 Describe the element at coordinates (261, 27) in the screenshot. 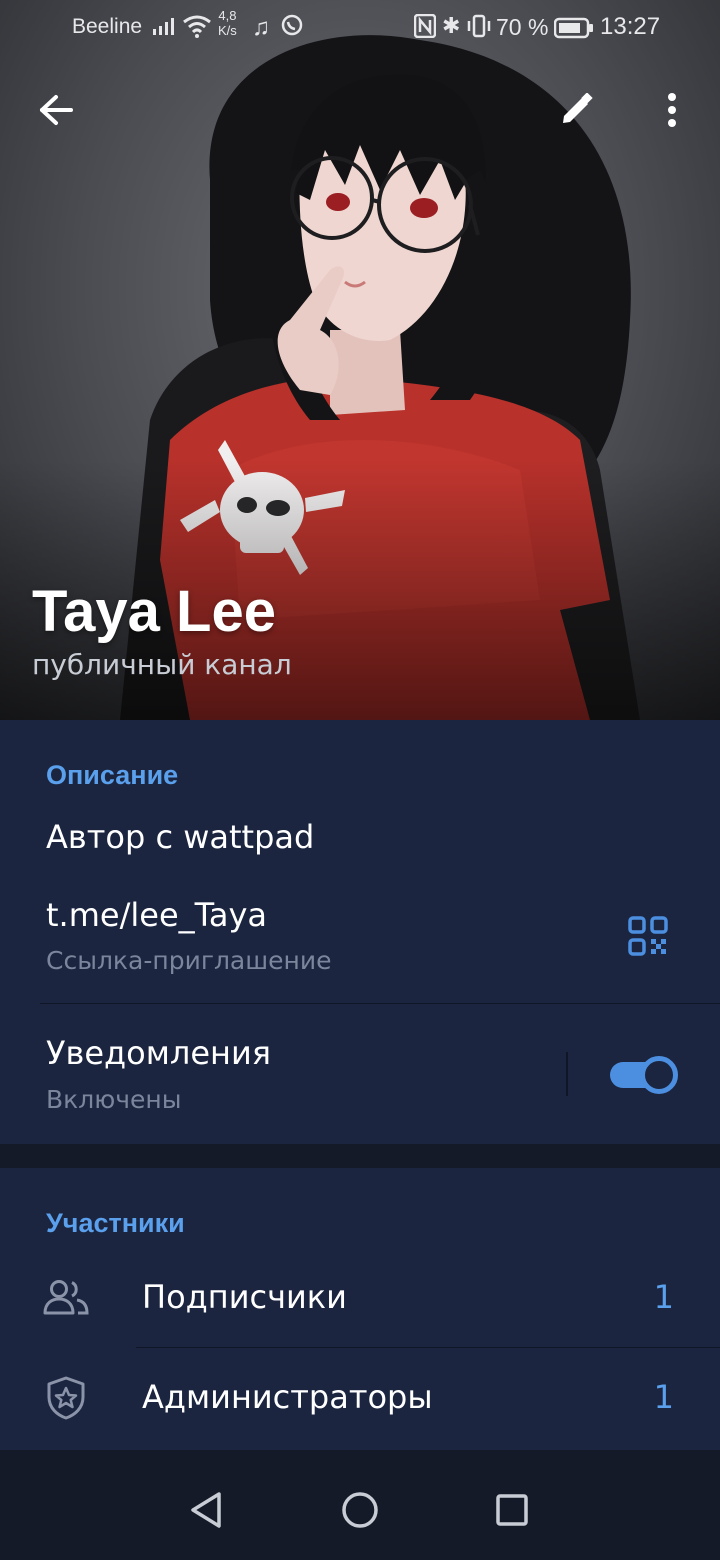

I see `music-icon: ♫` at that location.